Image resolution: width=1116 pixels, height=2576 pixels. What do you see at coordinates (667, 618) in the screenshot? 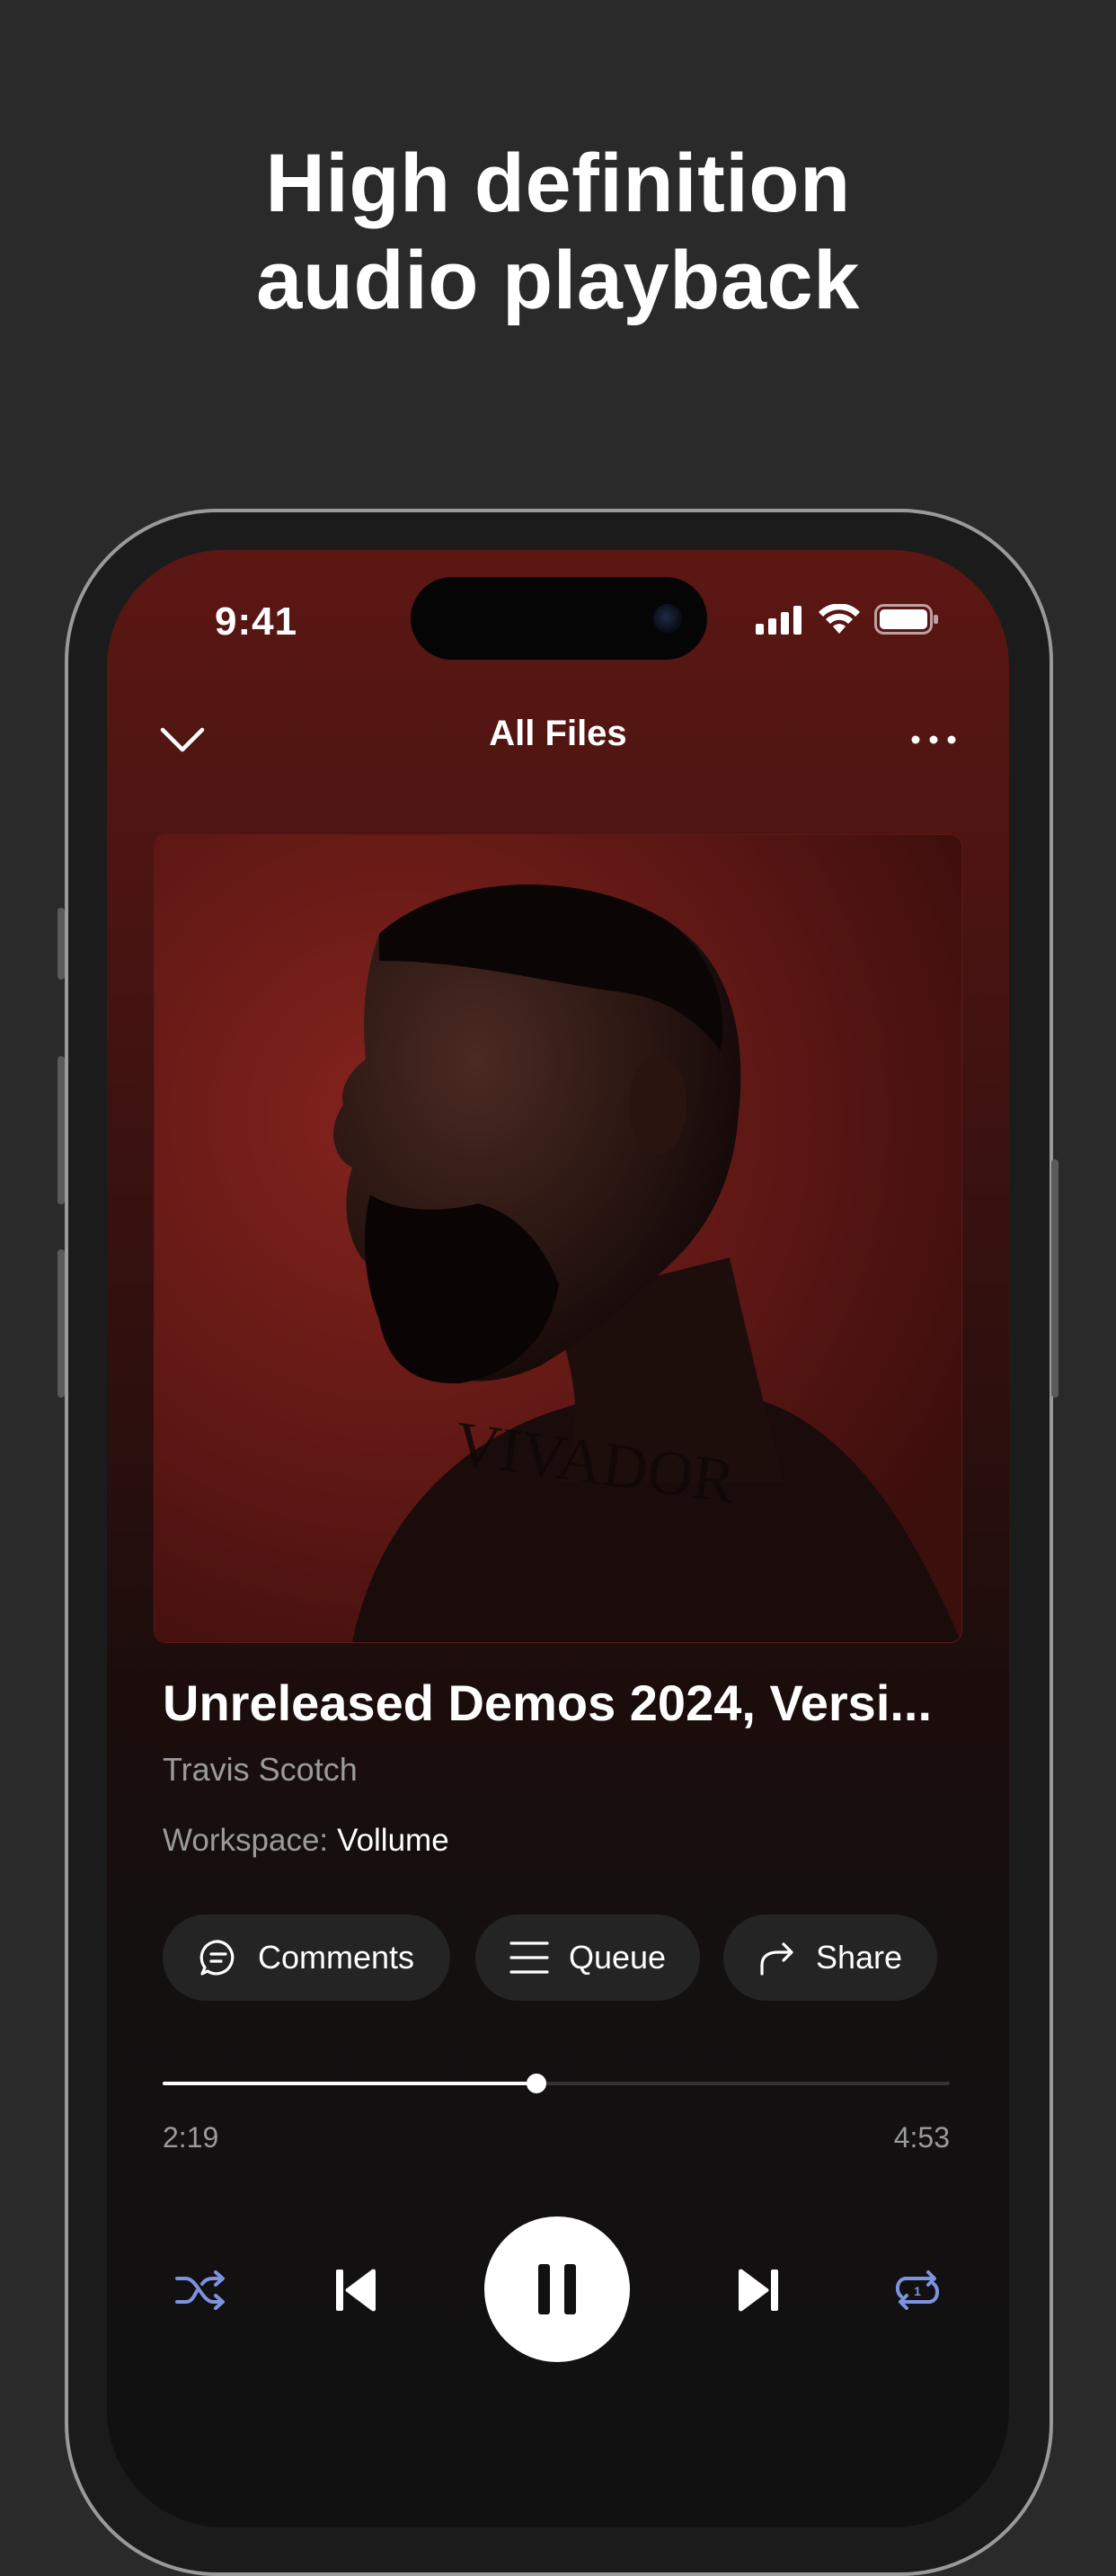
I see `front-camera` at bounding box center [667, 618].